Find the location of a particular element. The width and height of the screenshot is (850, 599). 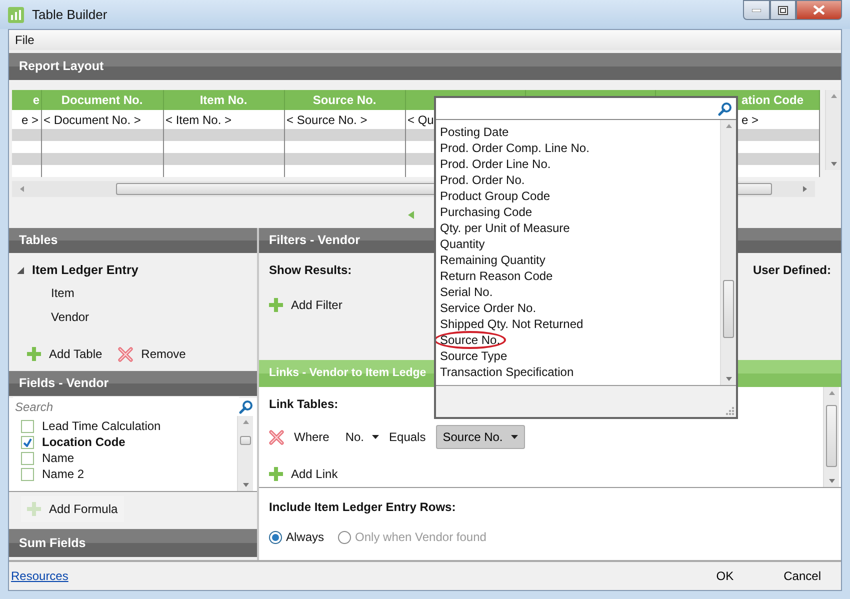

panel-header: Sum Fields is located at coordinates (133, 543).